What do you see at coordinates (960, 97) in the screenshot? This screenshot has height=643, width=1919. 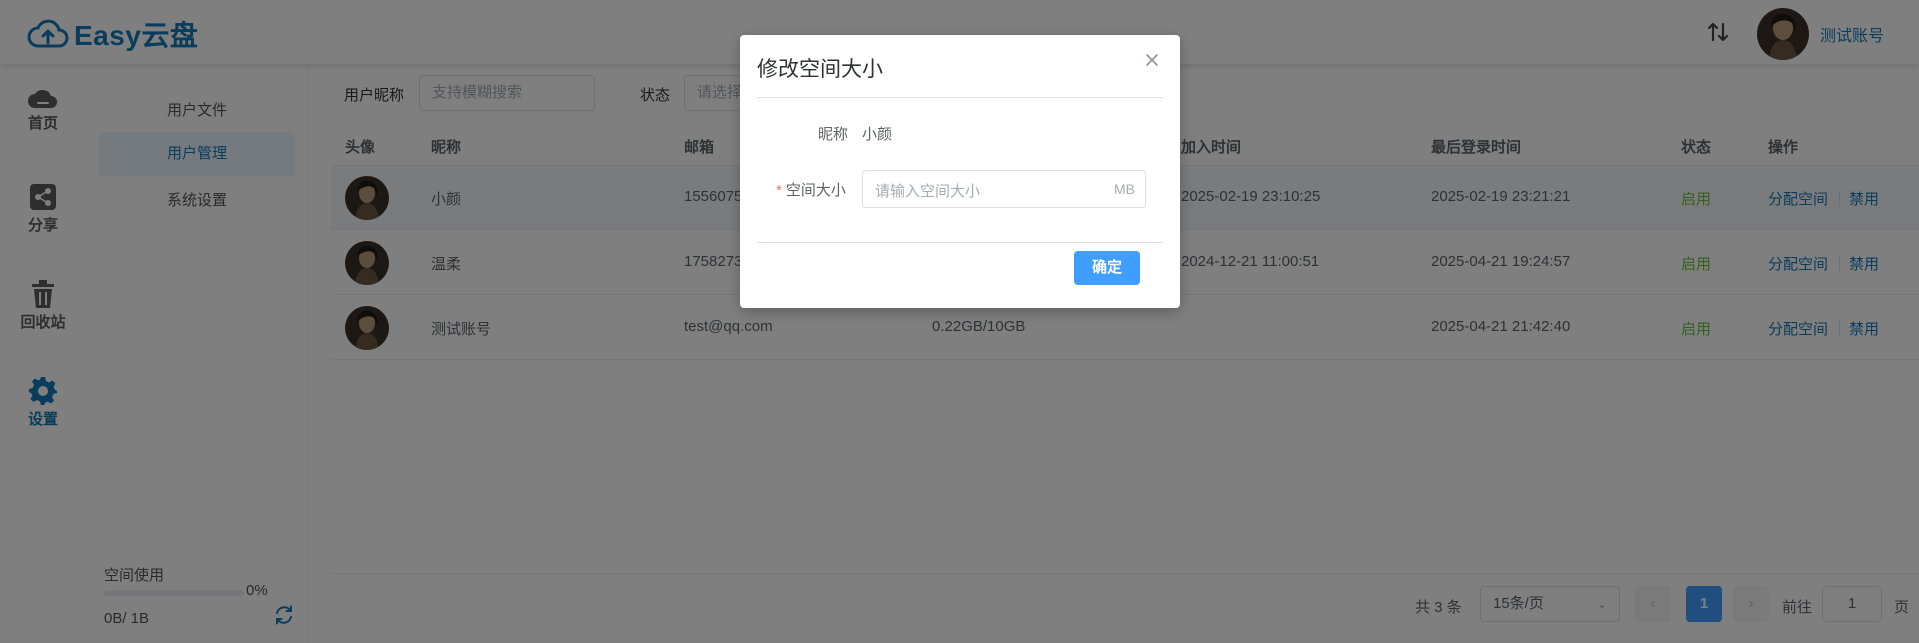 I see `dialog-divider` at bounding box center [960, 97].